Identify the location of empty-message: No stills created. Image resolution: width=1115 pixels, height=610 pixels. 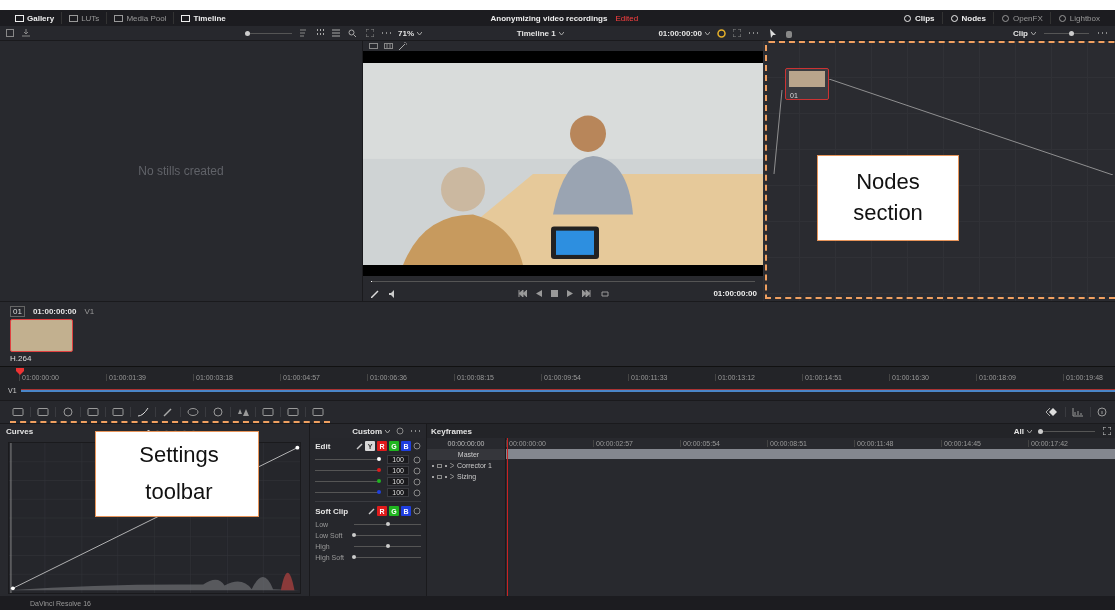
(181, 171).